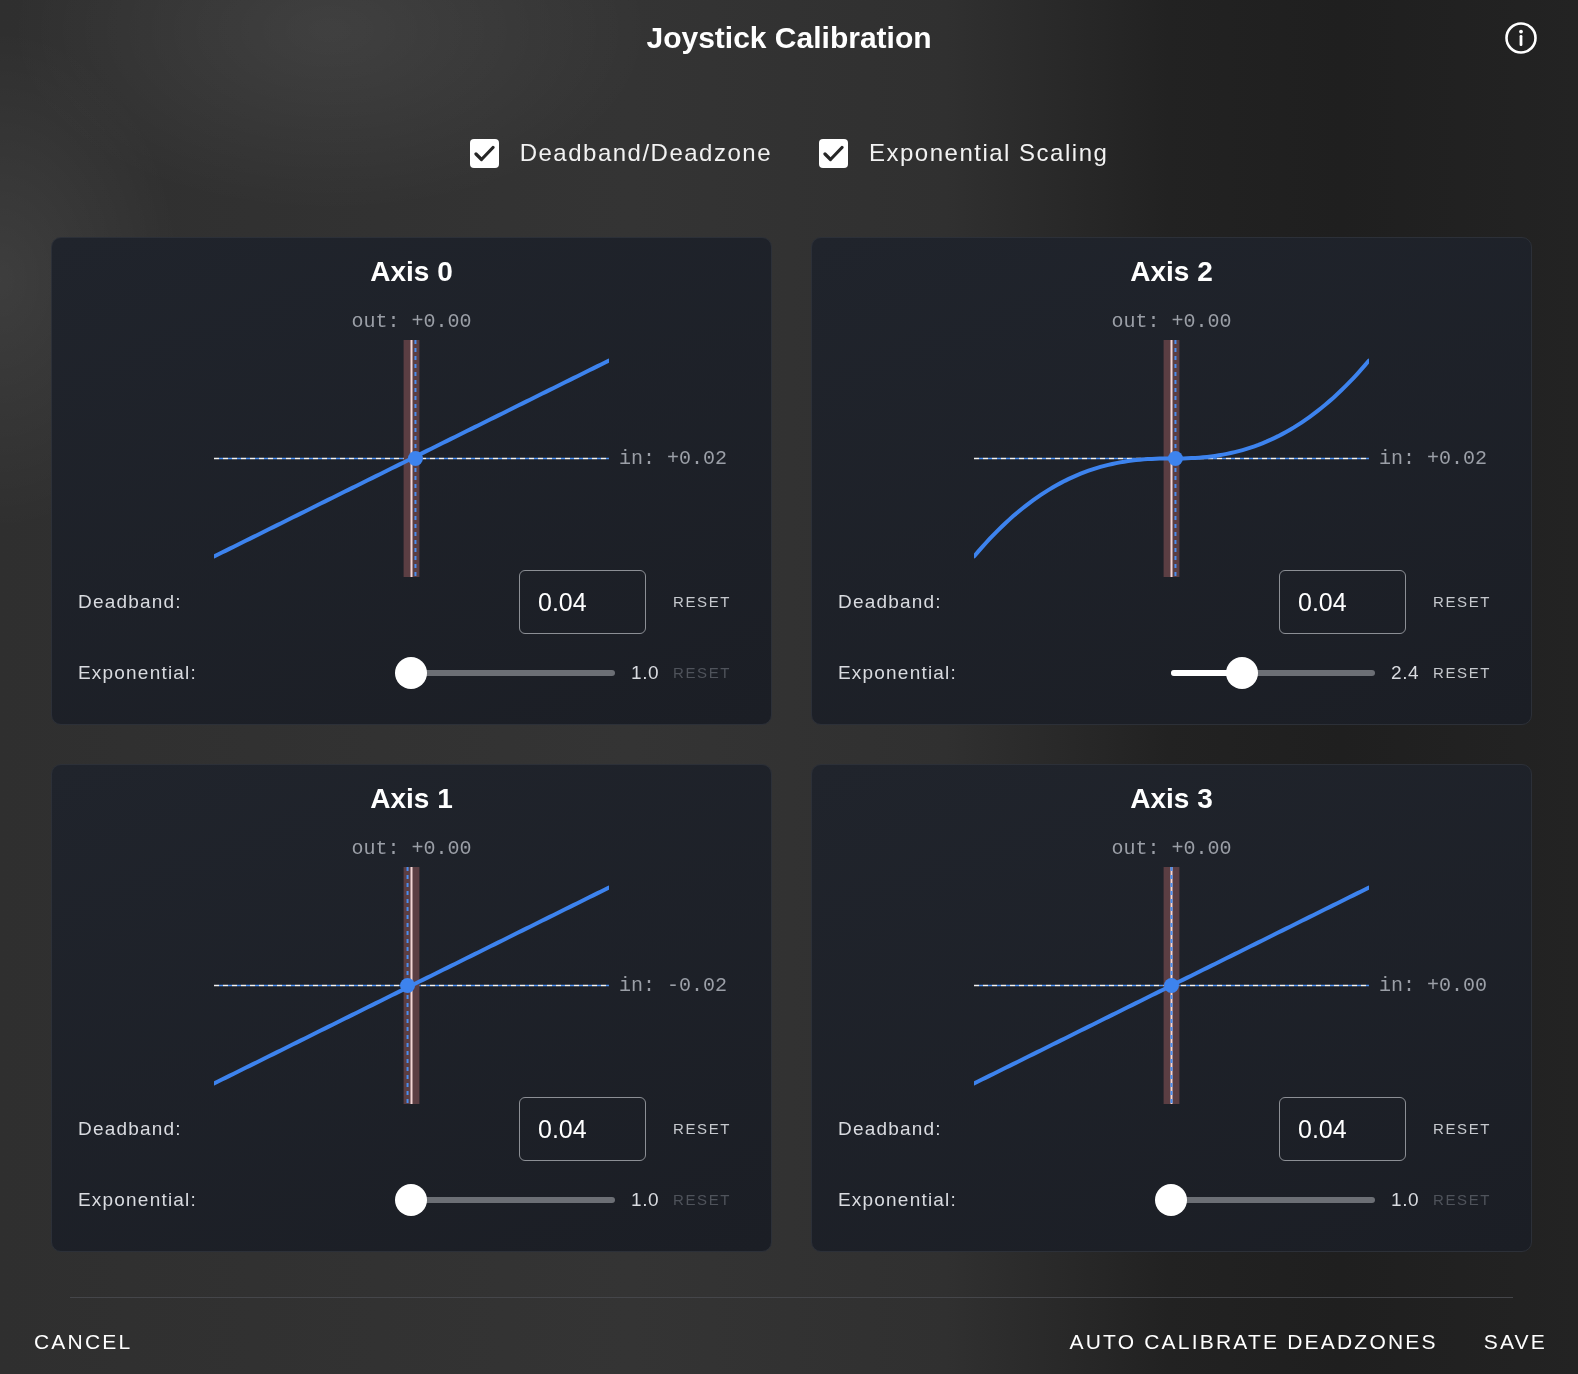  Describe the element at coordinates (1433, 985) in the screenshot. I see `input-reading: in: +0.00` at that location.